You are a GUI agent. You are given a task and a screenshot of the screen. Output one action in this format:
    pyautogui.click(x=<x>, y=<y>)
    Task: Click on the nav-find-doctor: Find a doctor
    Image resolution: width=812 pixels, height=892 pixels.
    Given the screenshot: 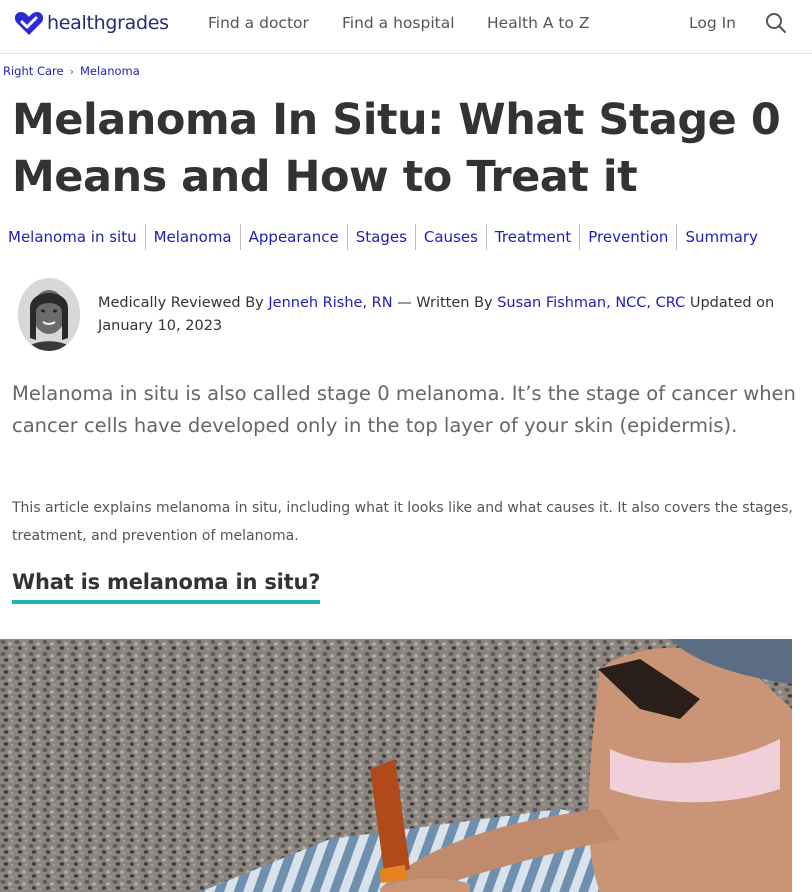 What is the action you would take?
    pyautogui.click(x=258, y=23)
    